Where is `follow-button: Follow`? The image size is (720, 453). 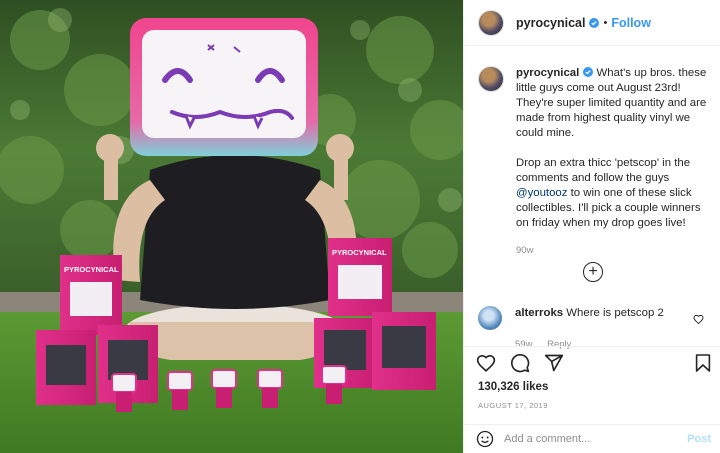 follow-button: Follow is located at coordinates (631, 23).